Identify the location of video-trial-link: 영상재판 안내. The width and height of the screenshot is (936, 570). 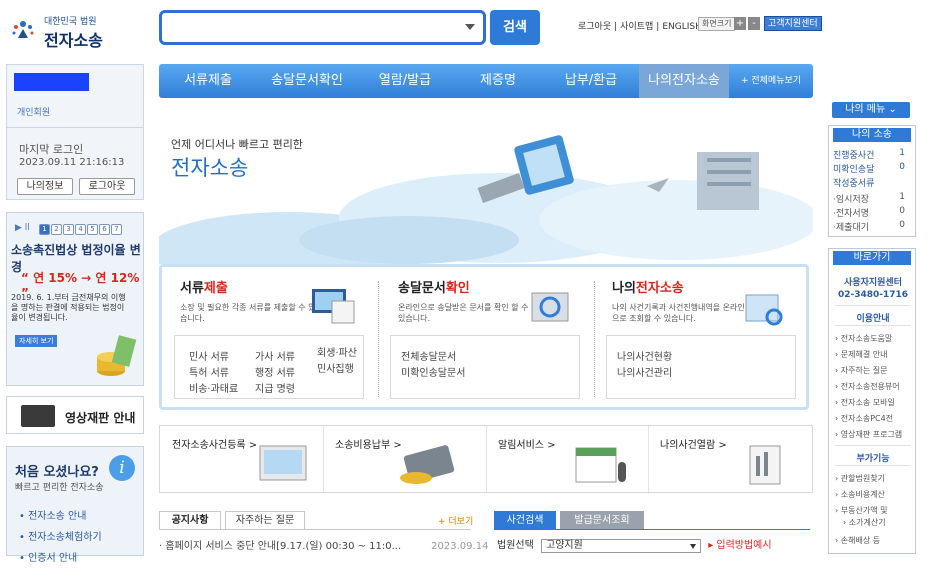
(75, 415).